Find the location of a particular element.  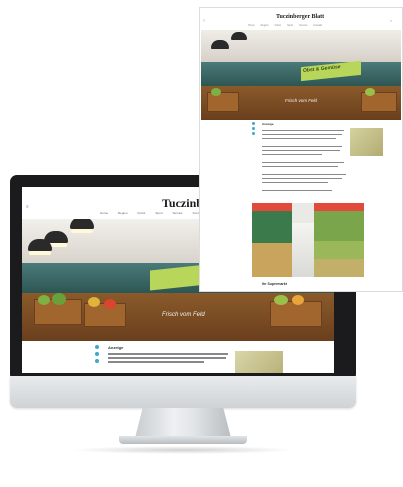

page-footer-title: Ihr Supermarkt is located at coordinates (274, 284).